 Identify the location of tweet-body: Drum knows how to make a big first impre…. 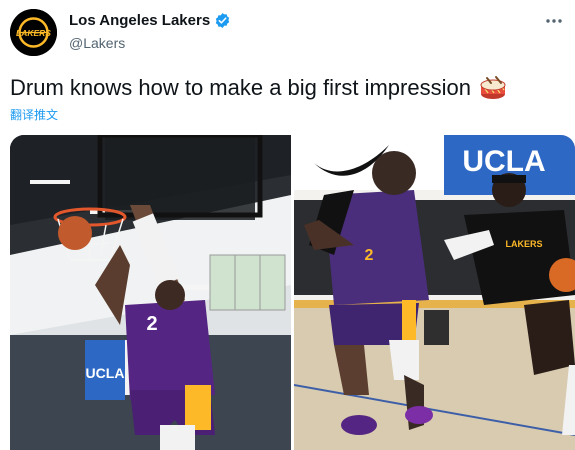
(240, 87).